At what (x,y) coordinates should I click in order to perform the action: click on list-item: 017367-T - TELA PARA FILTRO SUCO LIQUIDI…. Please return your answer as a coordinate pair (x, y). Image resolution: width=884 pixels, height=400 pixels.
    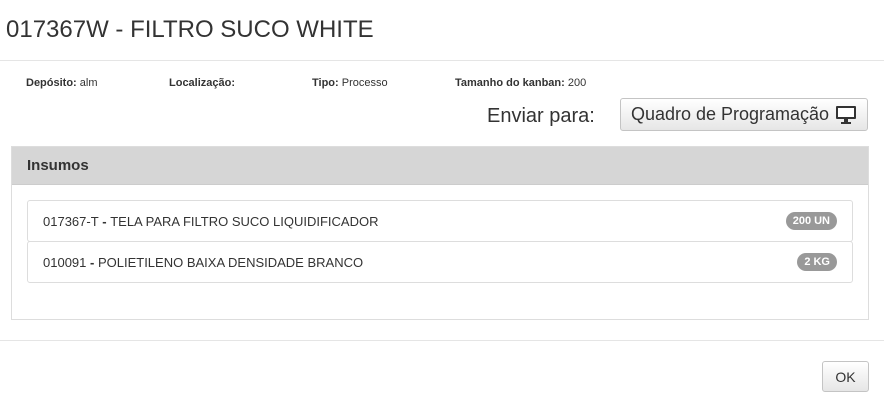
    Looking at the image, I should click on (440, 221).